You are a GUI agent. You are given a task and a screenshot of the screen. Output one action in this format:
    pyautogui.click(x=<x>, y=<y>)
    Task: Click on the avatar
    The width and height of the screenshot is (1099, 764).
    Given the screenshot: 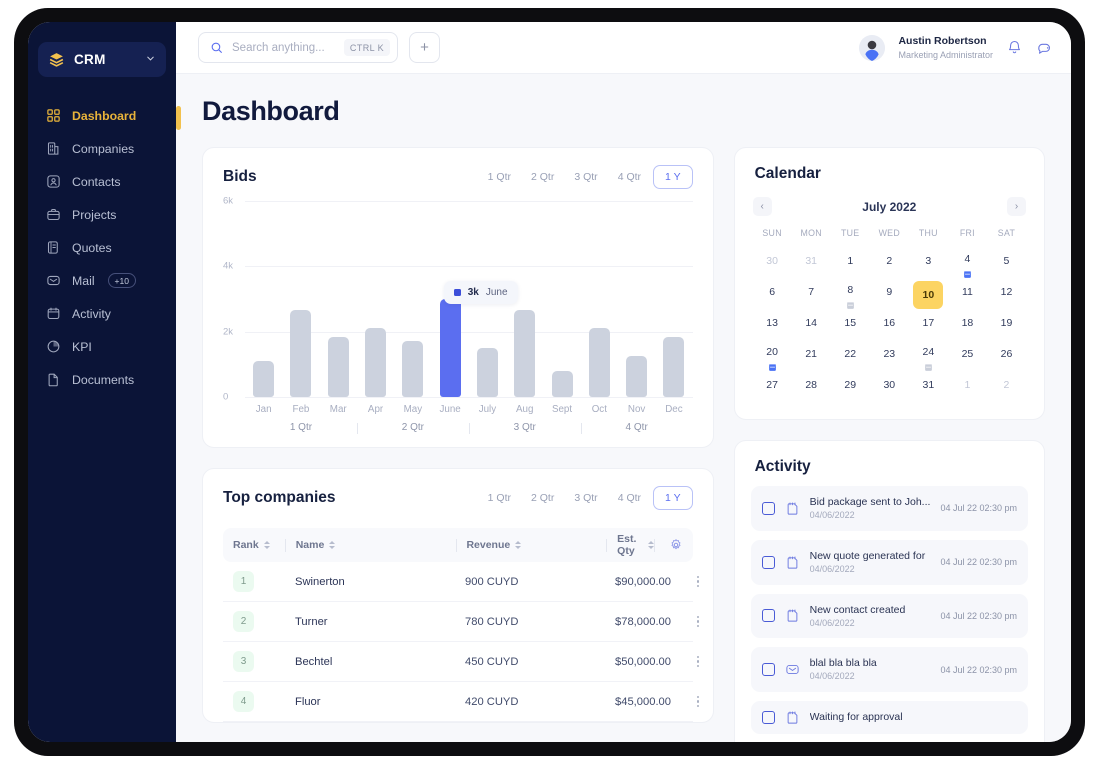 What is the action you would take?
    pyautogui.click(x=872, y=47)
    